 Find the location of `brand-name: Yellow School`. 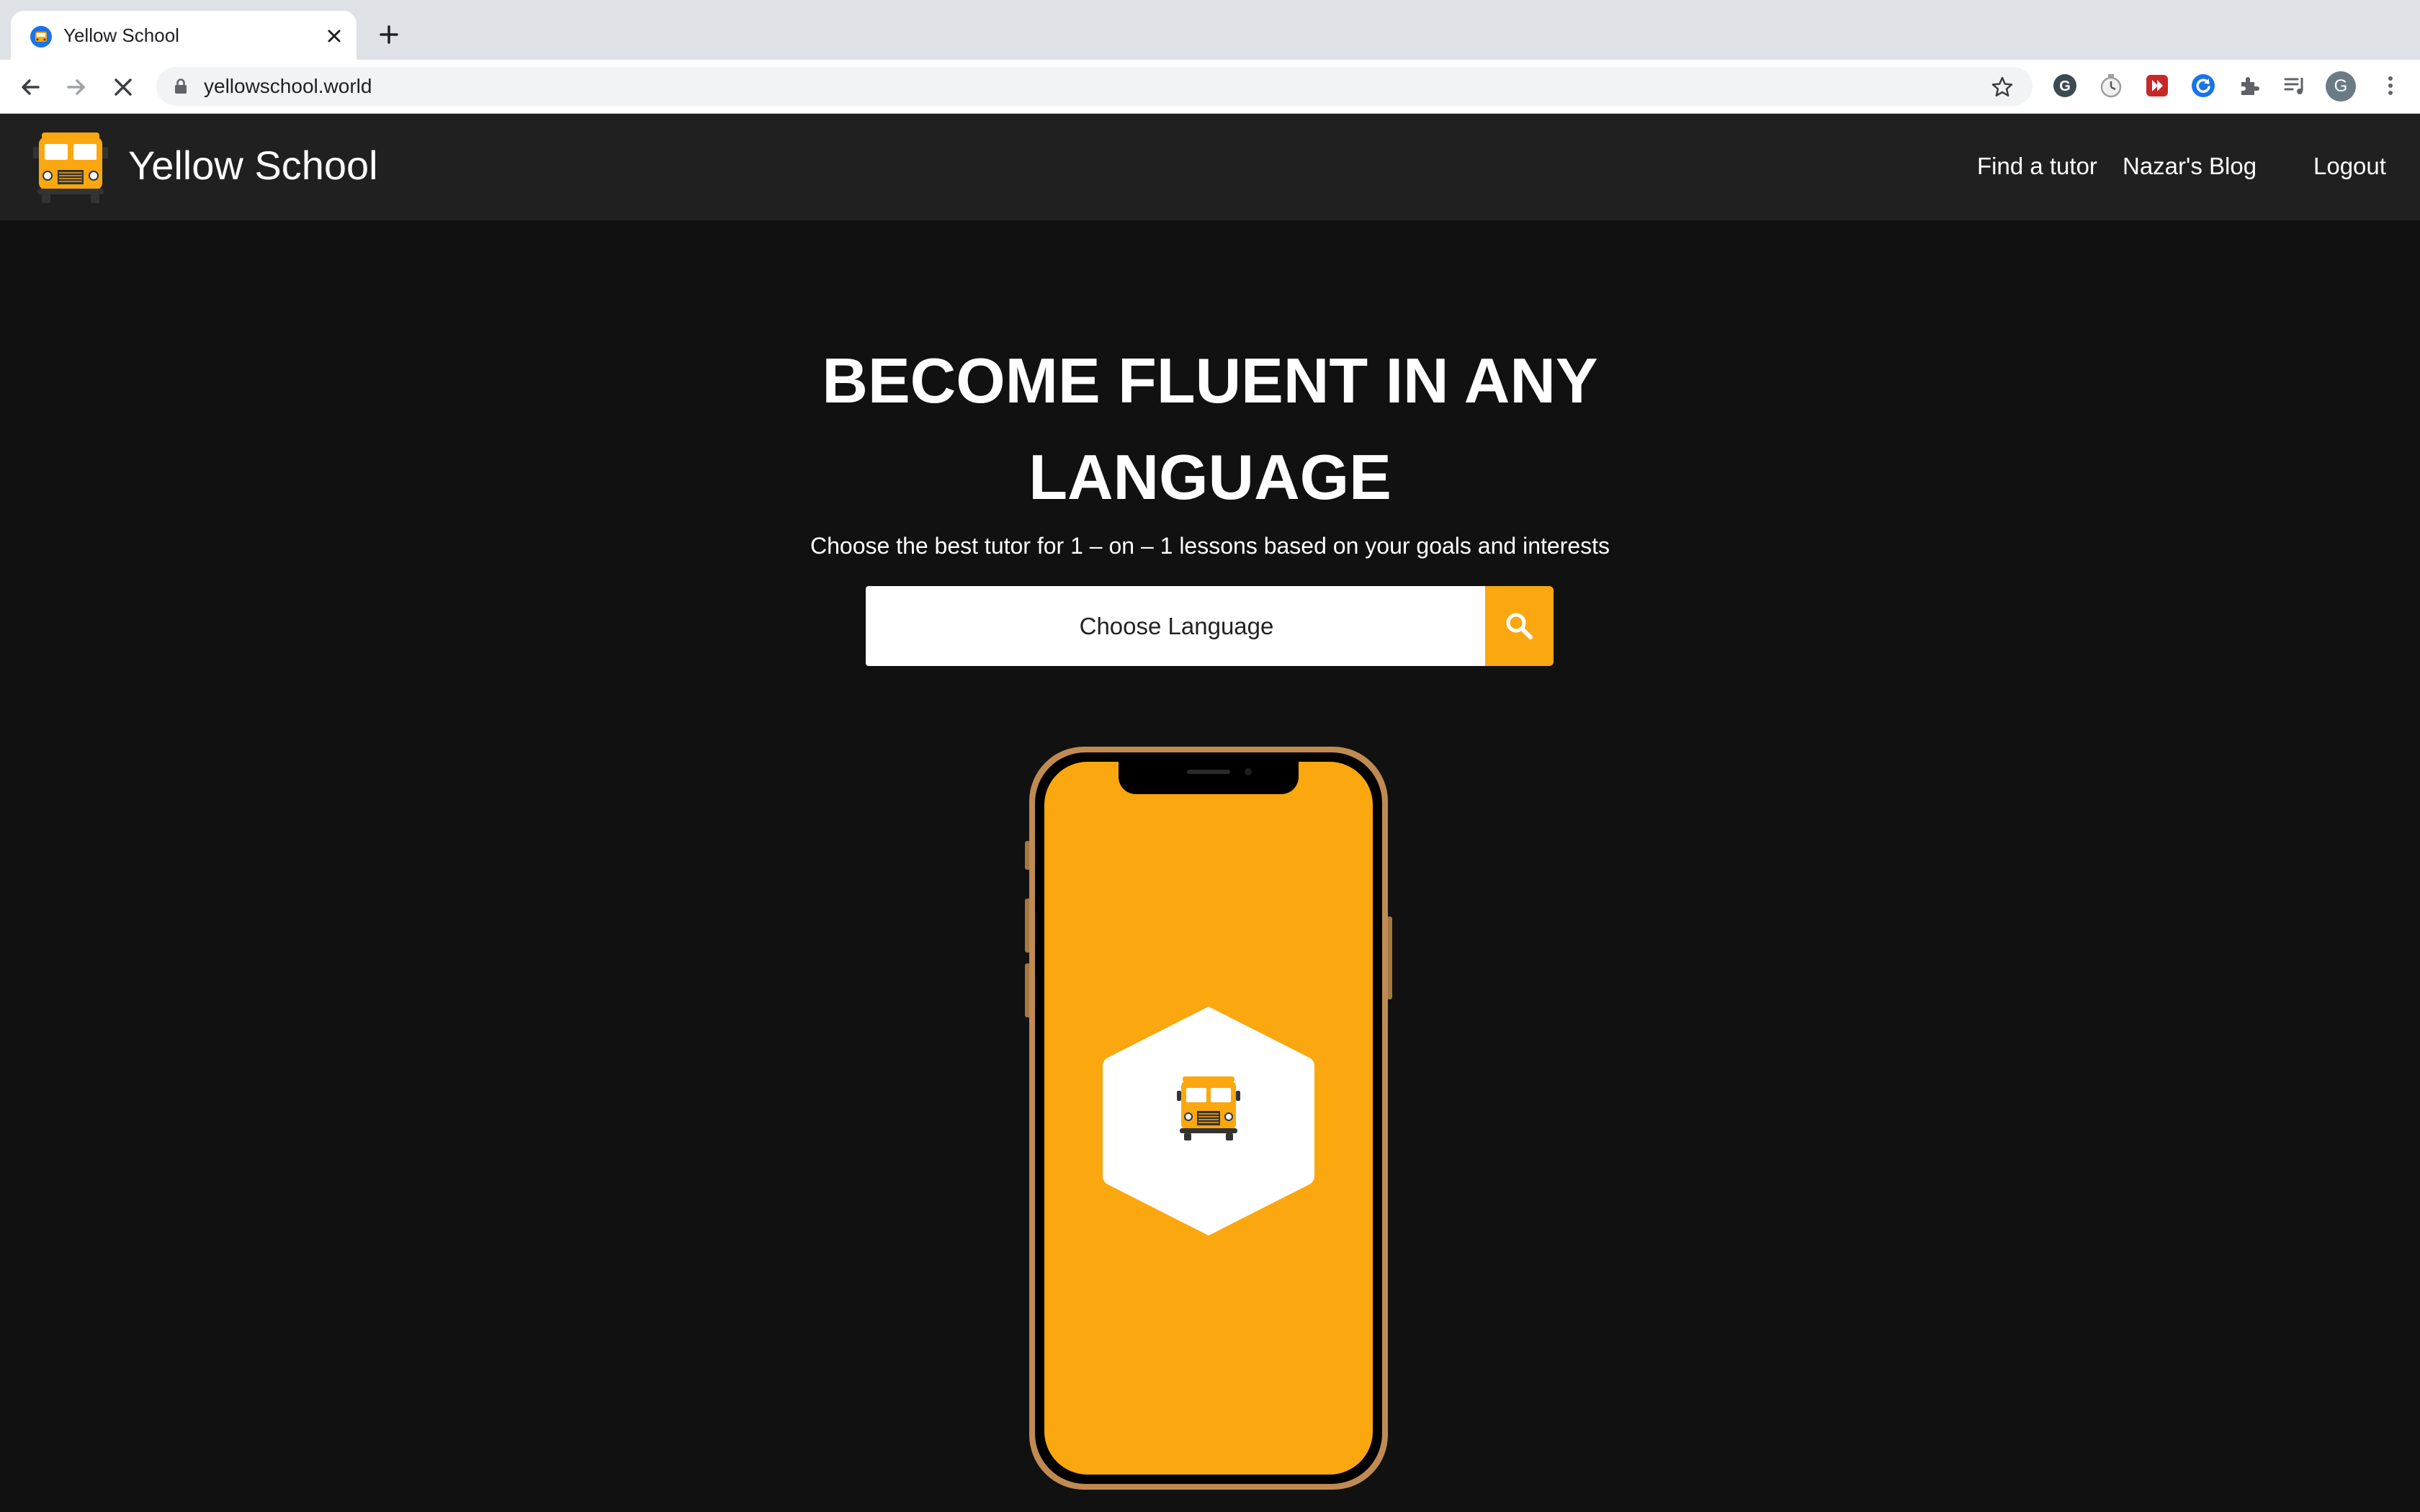

brand-name: Yellow School is located at coordinates (253, 165).